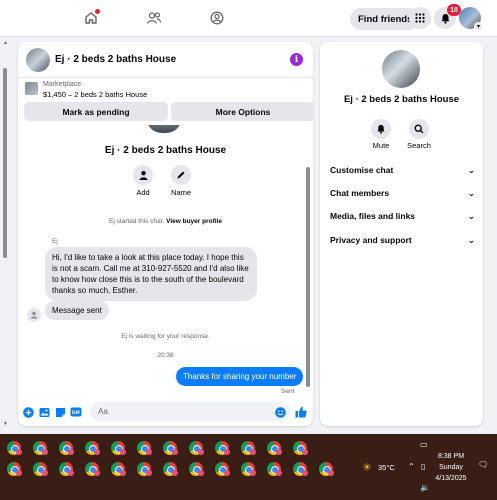 This screenshot has width=497, height=500. I want to click on listing-price-title: $1,450 – 2 beds 2 baths House, so click(95, 94).